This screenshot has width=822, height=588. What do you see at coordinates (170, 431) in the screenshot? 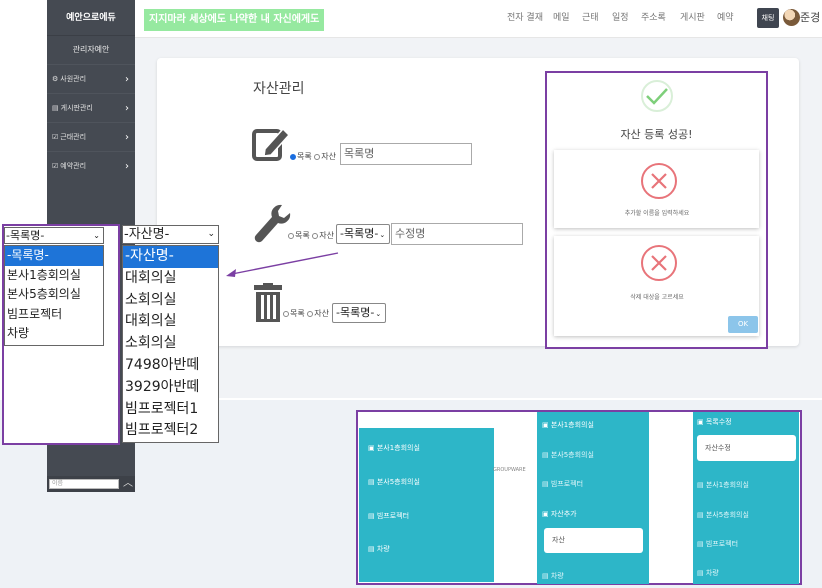
I see `asset-option: 빔프로젝터2` at bounding box center [170, 431].